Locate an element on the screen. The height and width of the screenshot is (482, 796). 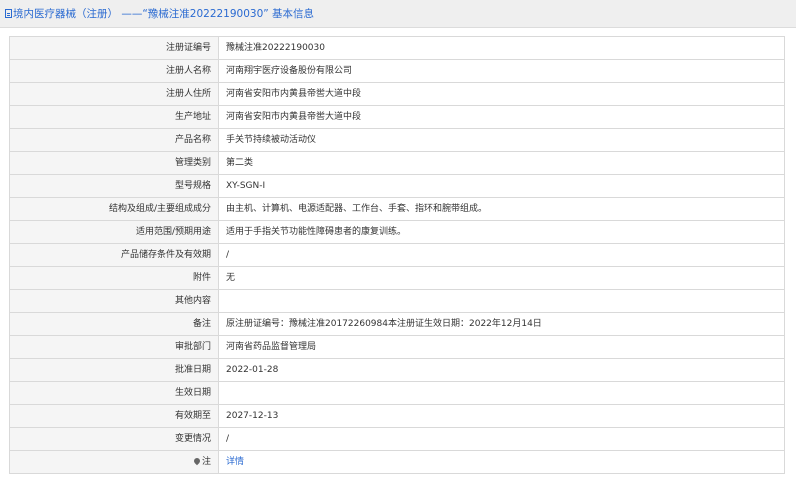
table-row: 管理类别 第二类 is located at coordinates (397, 163).